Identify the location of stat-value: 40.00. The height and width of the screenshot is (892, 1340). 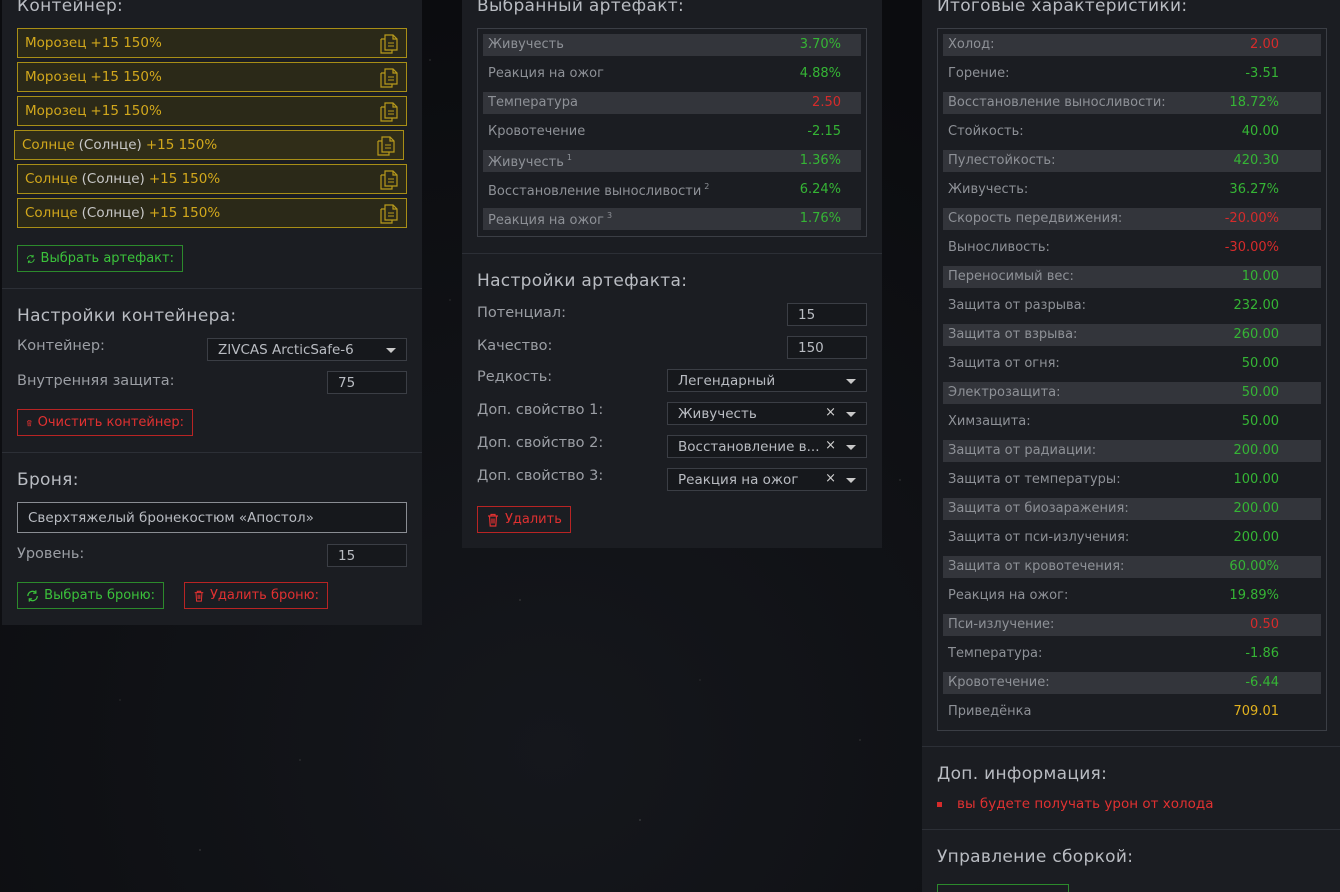
(1260, 131).